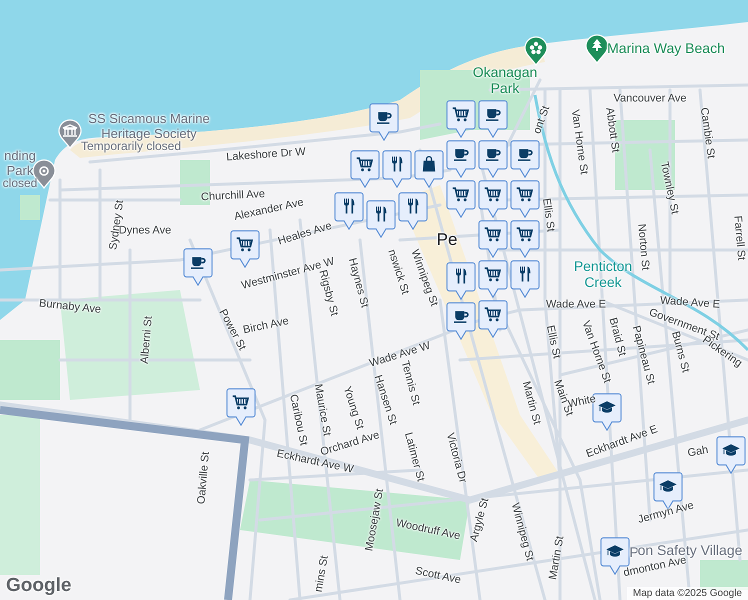  Describe the element at coordinates (603, 274) in the screenshot. I see `creek-label: Penticton Creek` at that location.